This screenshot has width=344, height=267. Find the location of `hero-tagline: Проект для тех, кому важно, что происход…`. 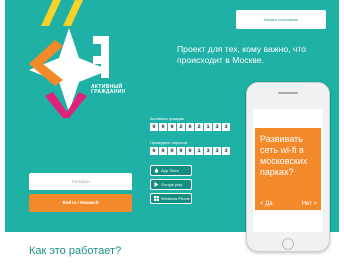

hero-tagline: Проект для тех, кому важно, что происход… is located at coordinates (241, 54).